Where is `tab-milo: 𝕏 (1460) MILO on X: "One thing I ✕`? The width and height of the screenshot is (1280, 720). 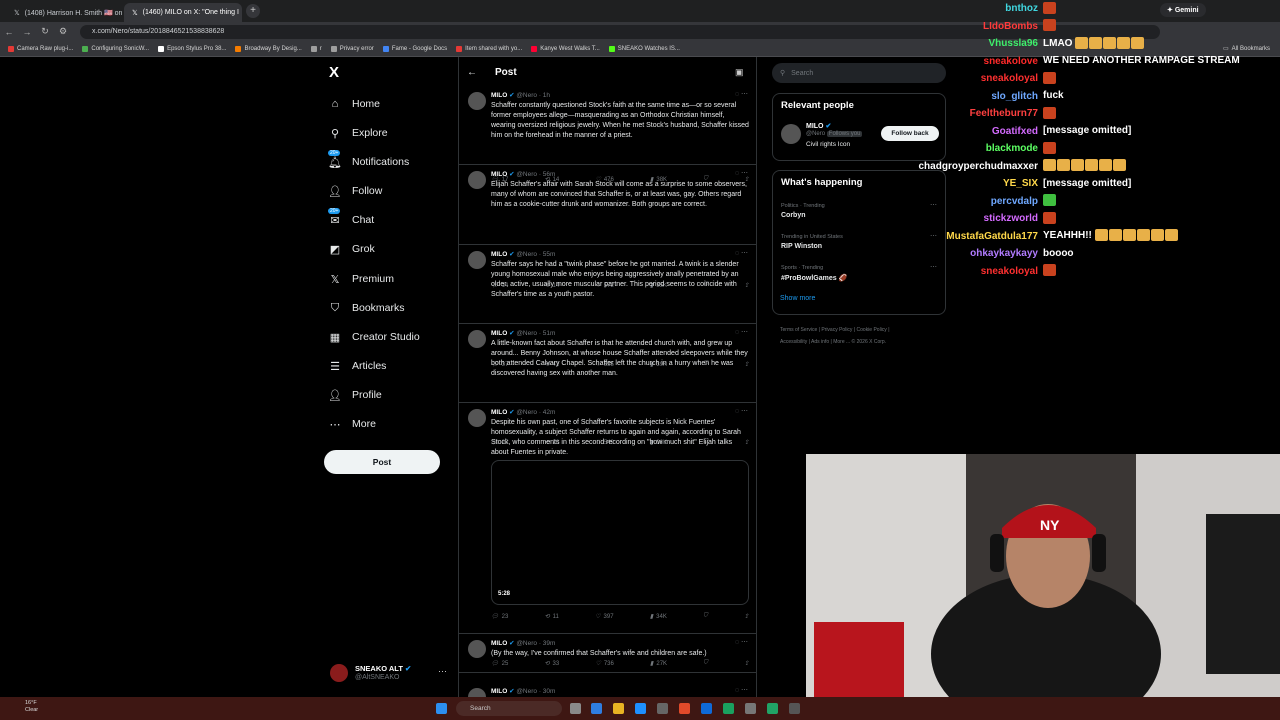
tab-milo: 𝕏 (1460) MILO on X: "One thing I ✕ is located at coordinates (183, 12).